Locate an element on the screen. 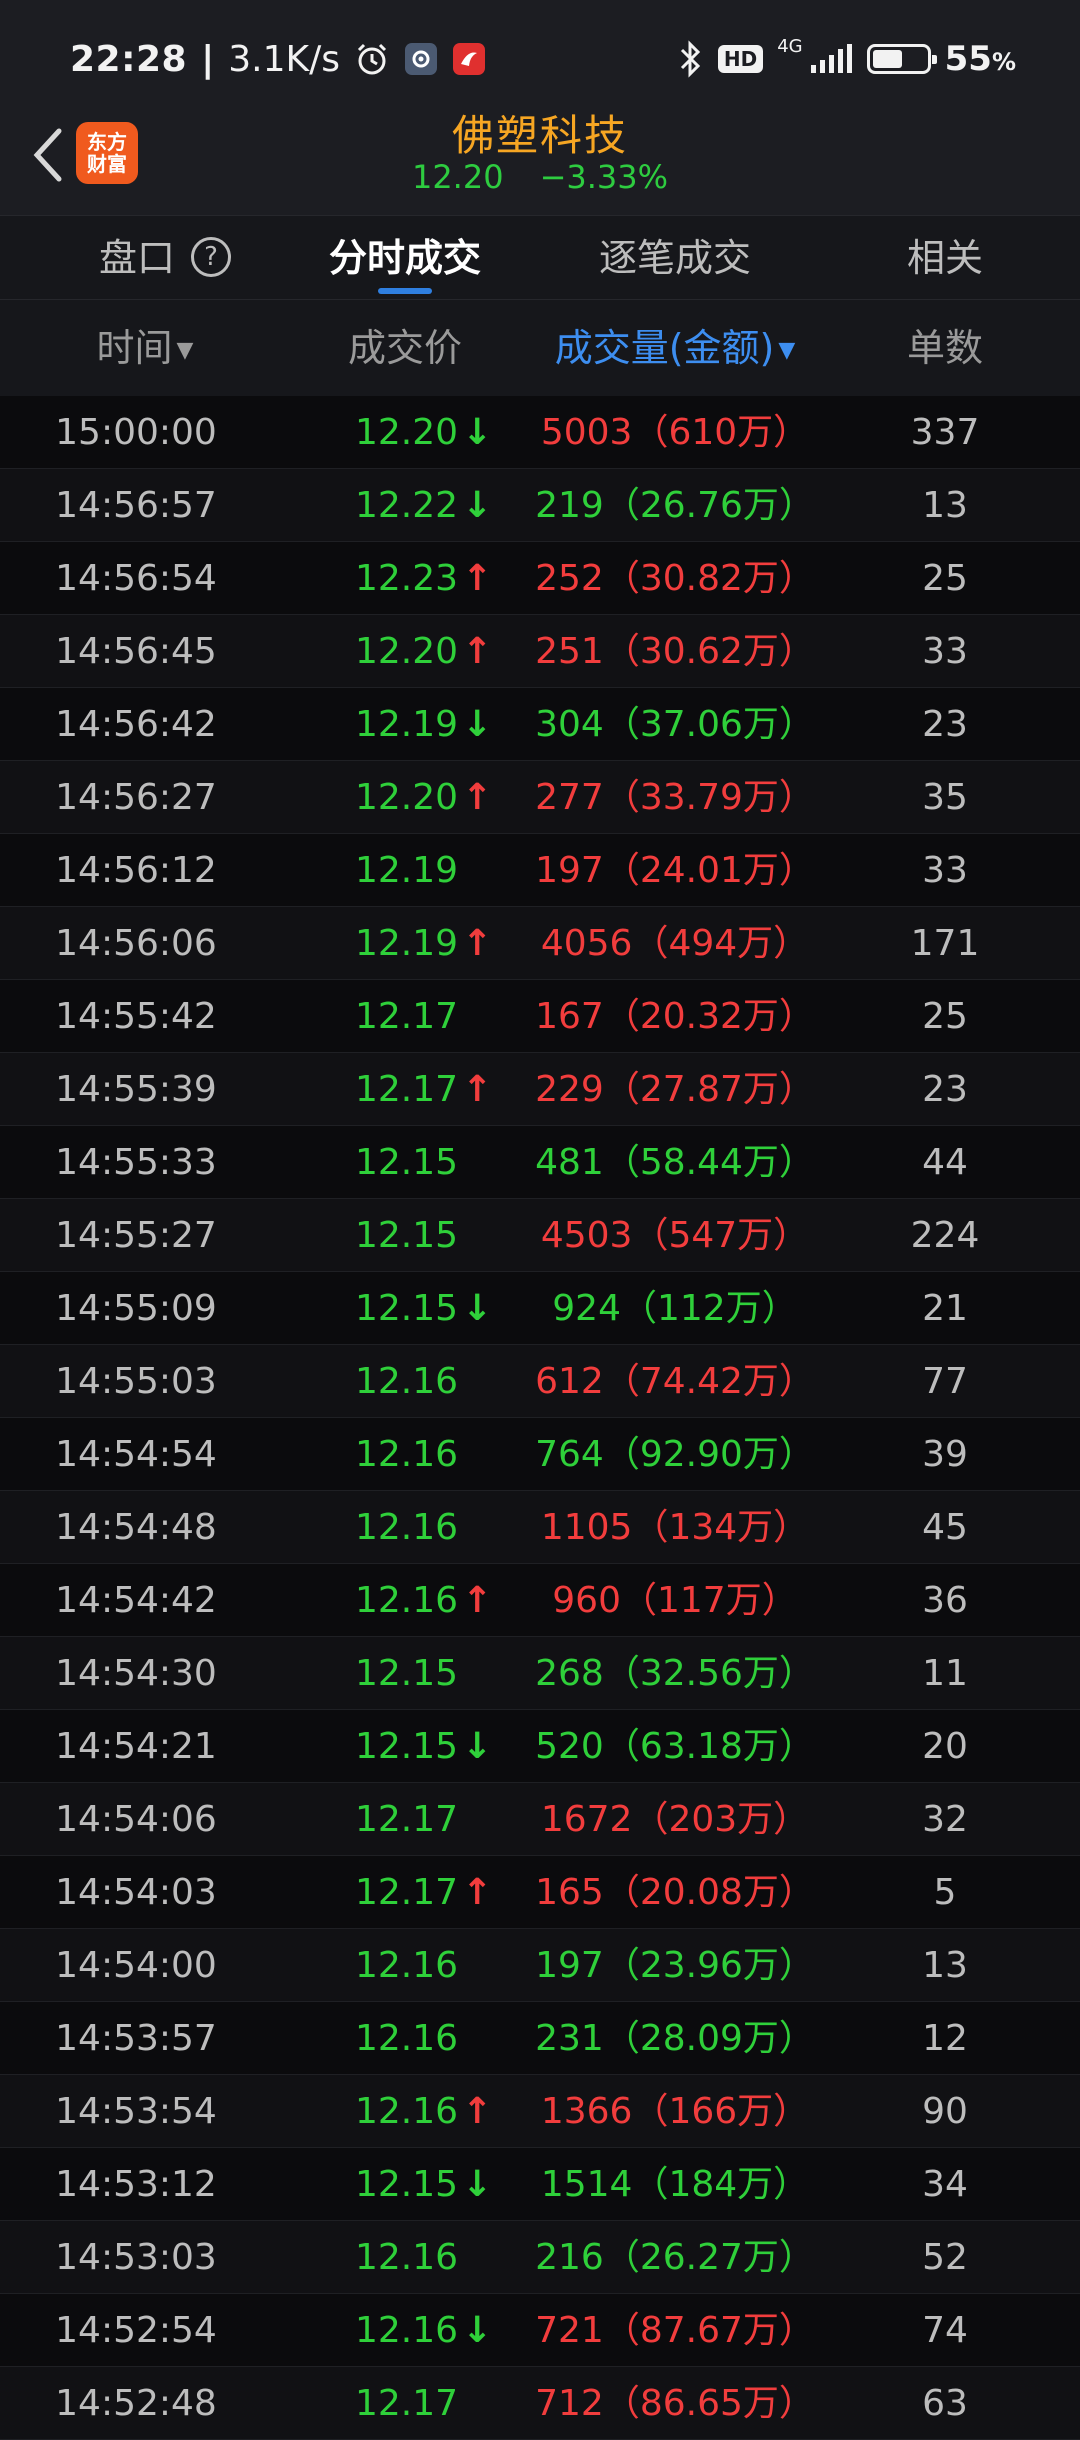  trade-amount: 87.67万 is located at coordinates (709, 2330).